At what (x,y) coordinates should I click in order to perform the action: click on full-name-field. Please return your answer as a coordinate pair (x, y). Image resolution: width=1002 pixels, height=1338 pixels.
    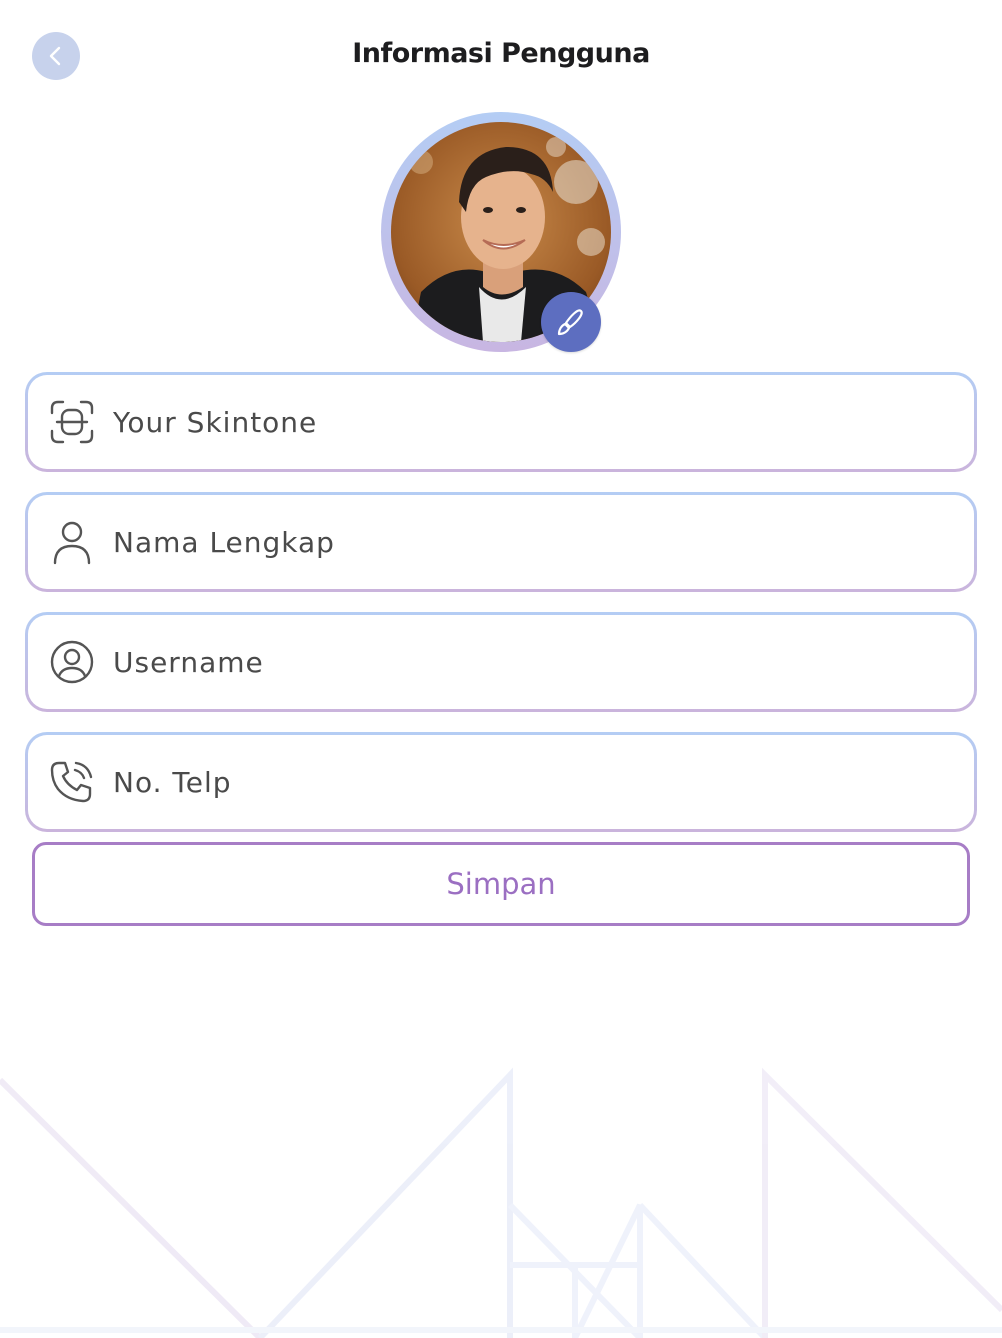
    Looking at the image, I should click on (501, 542).